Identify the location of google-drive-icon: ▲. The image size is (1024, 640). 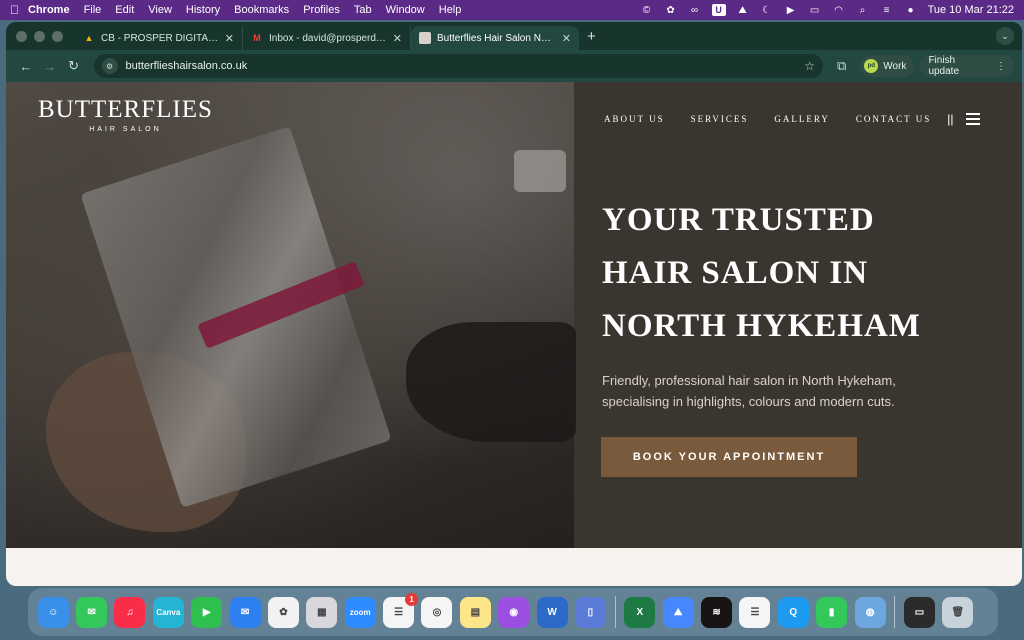
(89, 38).